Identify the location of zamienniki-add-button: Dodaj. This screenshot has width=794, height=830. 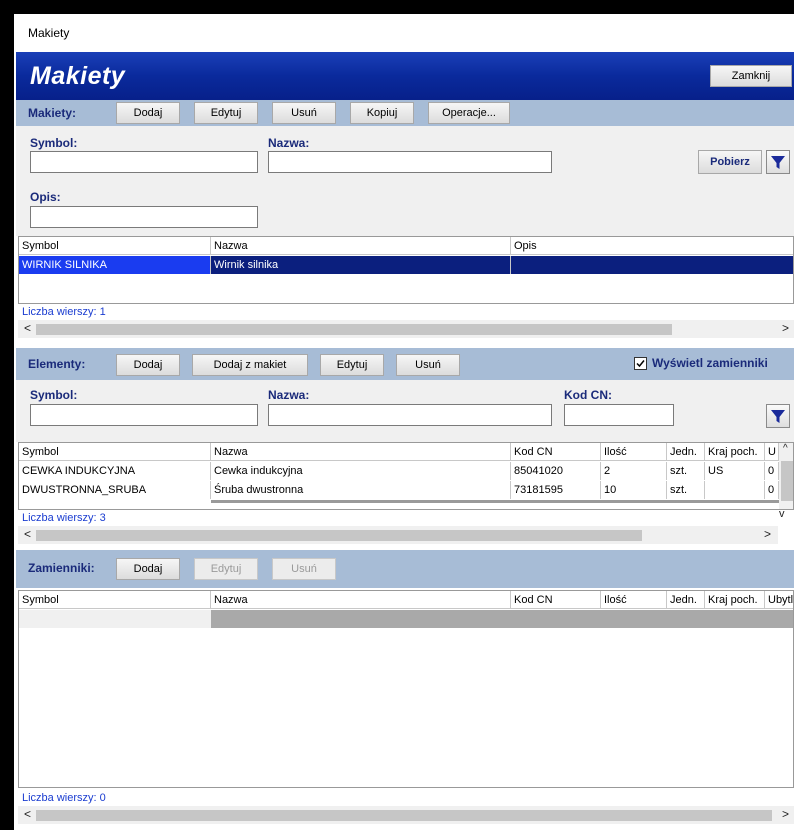
(148, 569).